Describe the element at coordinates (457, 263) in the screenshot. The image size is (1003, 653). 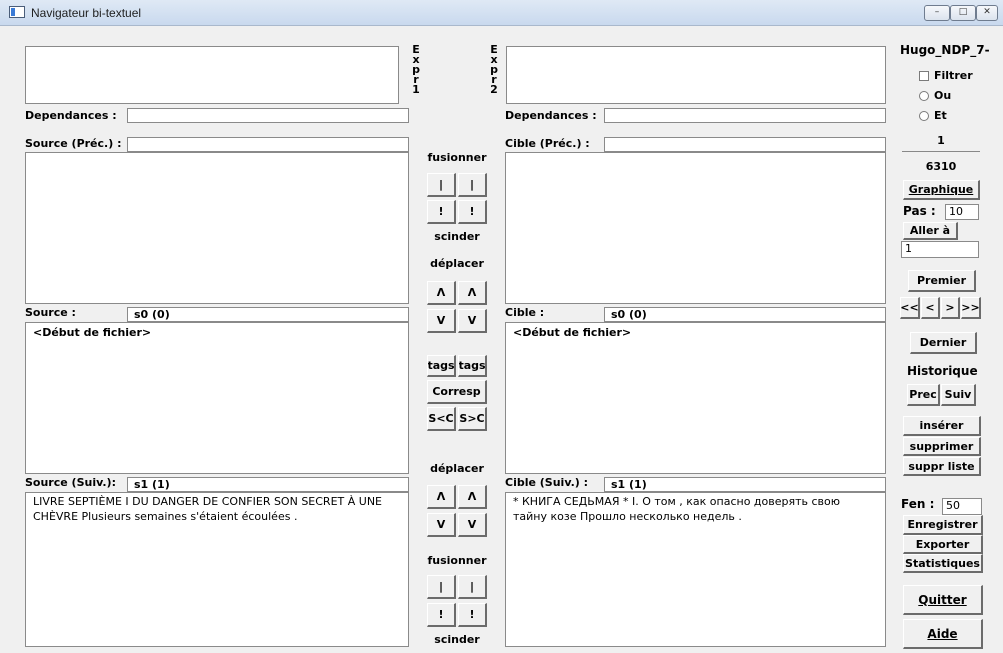
I see `deplacer-top-label: déplacer` at that location.